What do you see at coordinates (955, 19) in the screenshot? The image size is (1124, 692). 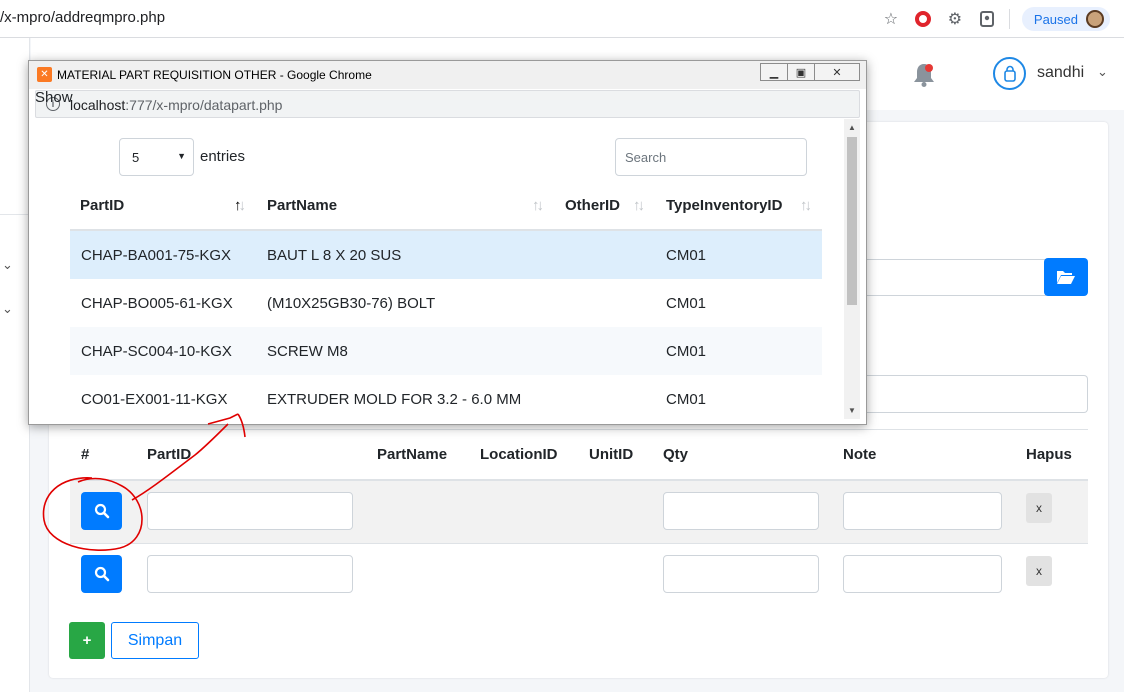 I see `extension-gear-icon: ⚙` at bounding box center [955, 19].